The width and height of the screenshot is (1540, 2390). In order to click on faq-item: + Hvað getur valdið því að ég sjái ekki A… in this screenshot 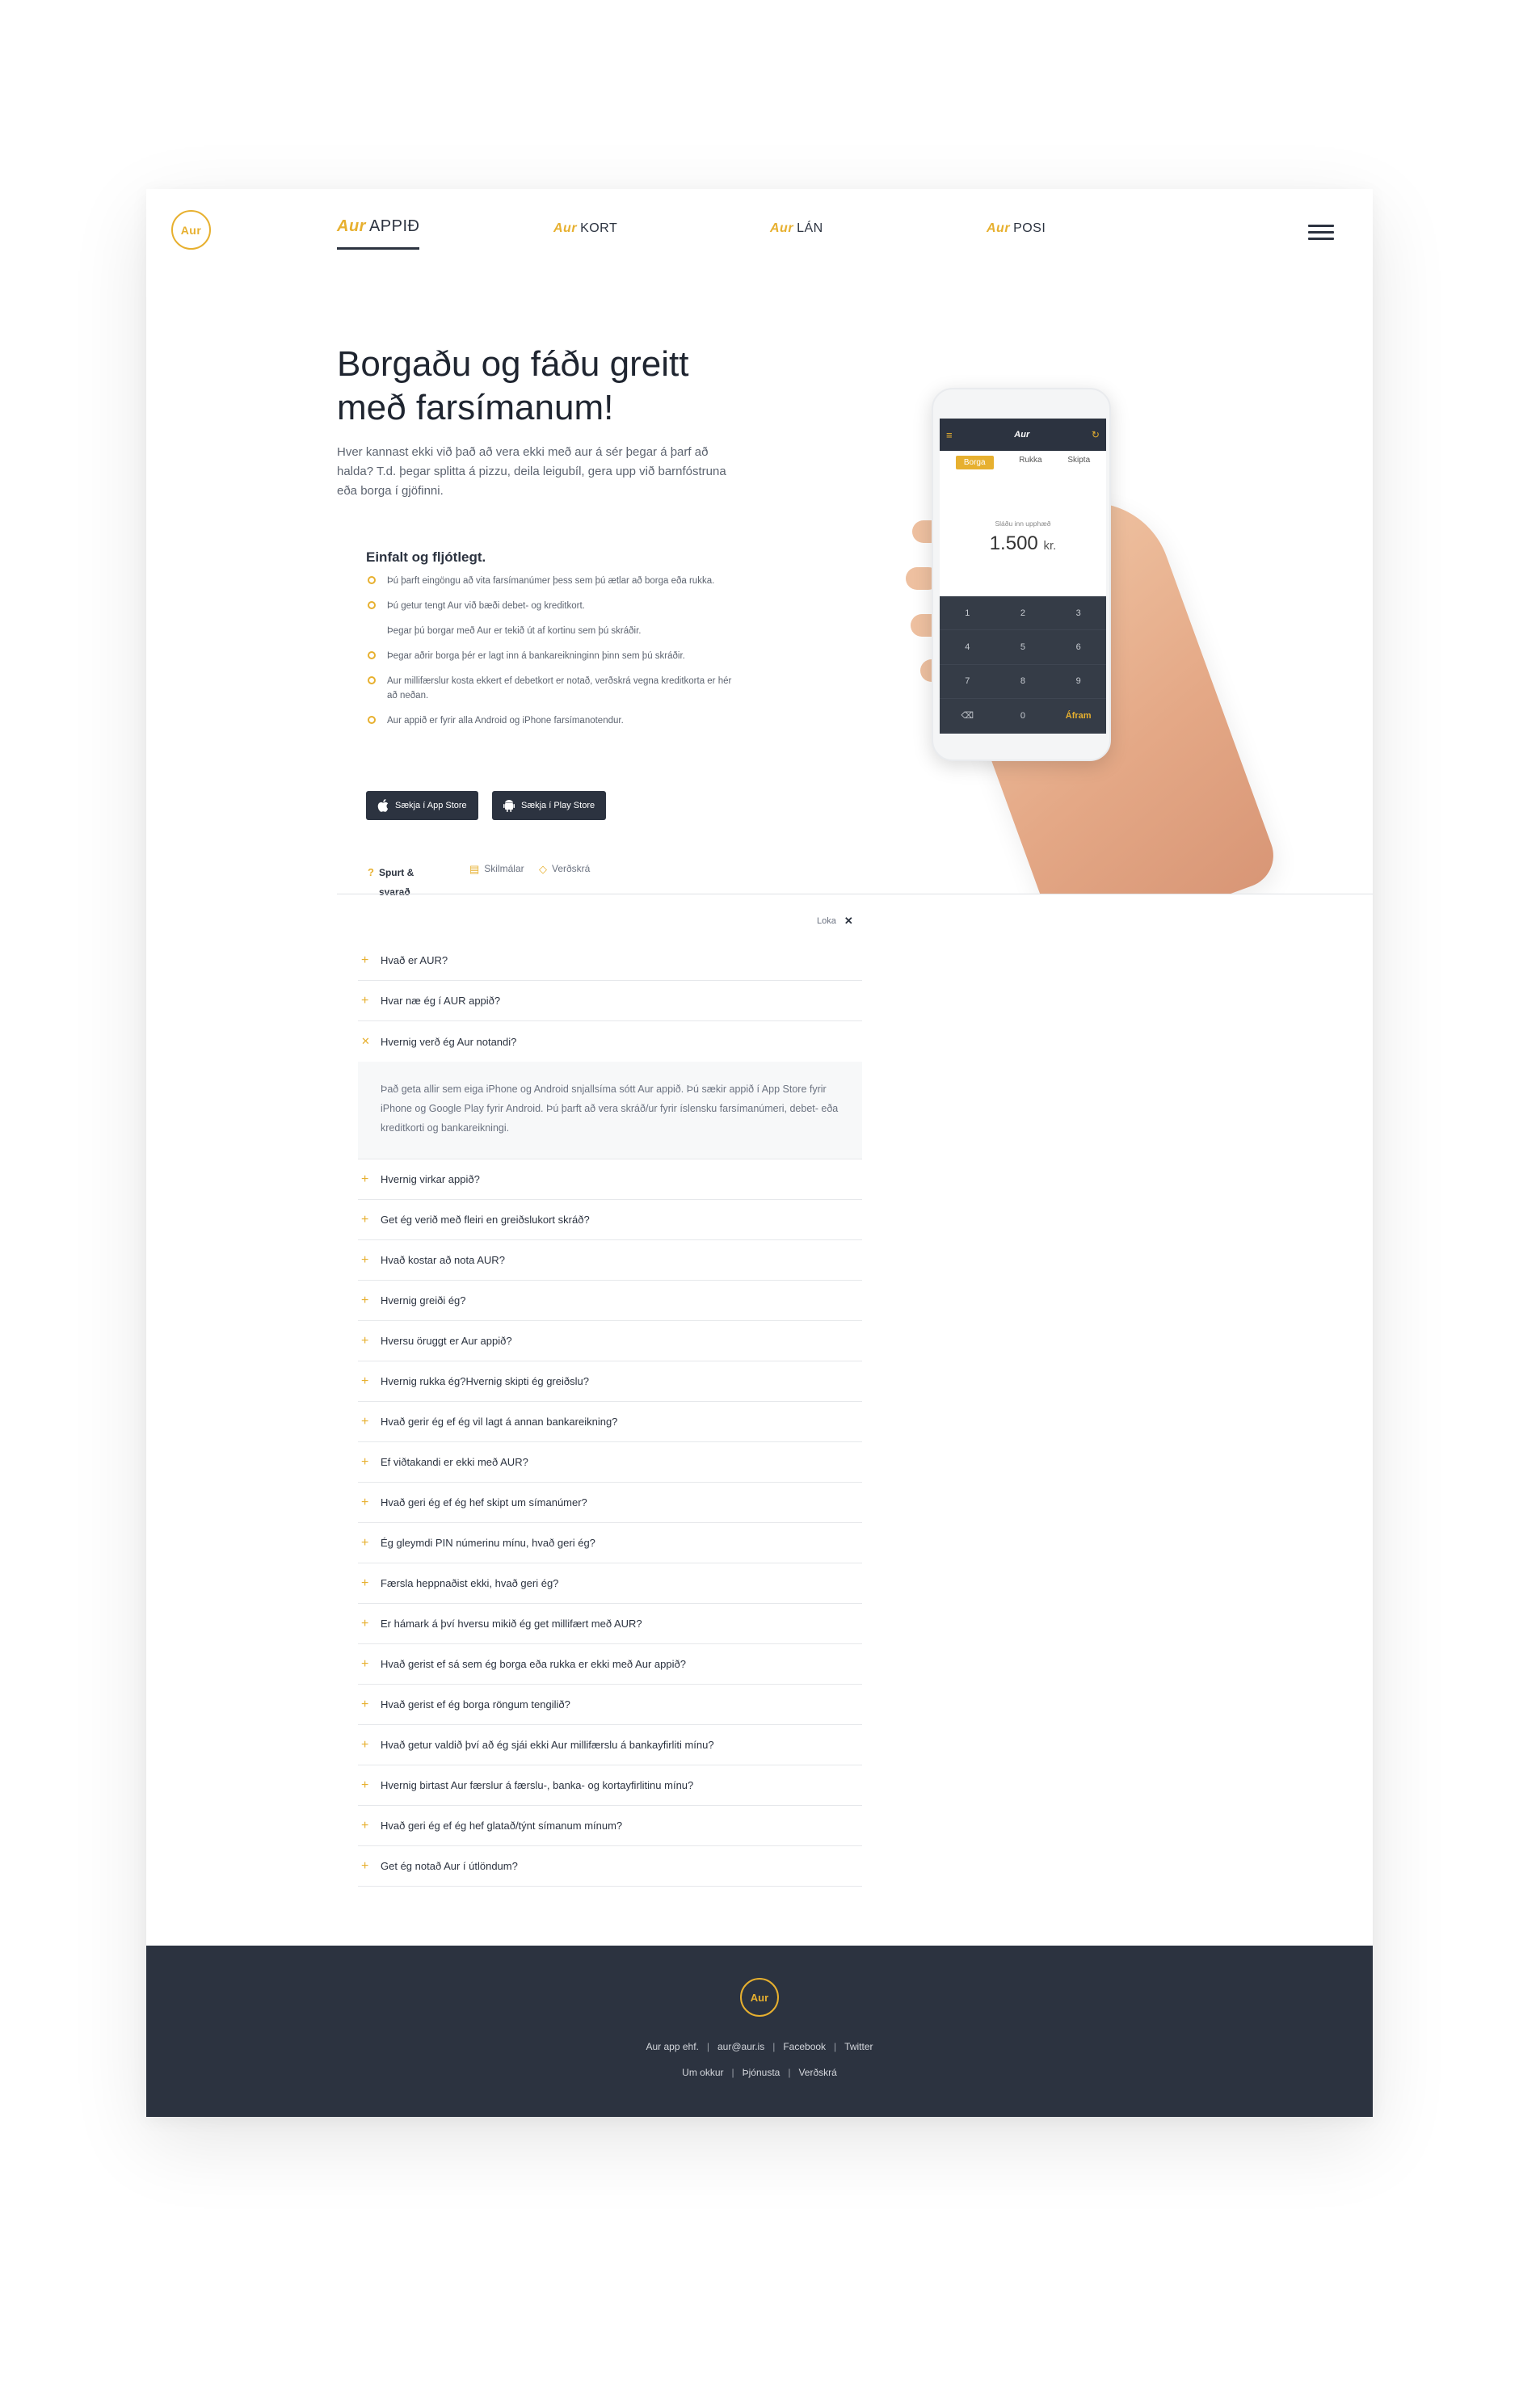, I will do `click(610, 1745)`.